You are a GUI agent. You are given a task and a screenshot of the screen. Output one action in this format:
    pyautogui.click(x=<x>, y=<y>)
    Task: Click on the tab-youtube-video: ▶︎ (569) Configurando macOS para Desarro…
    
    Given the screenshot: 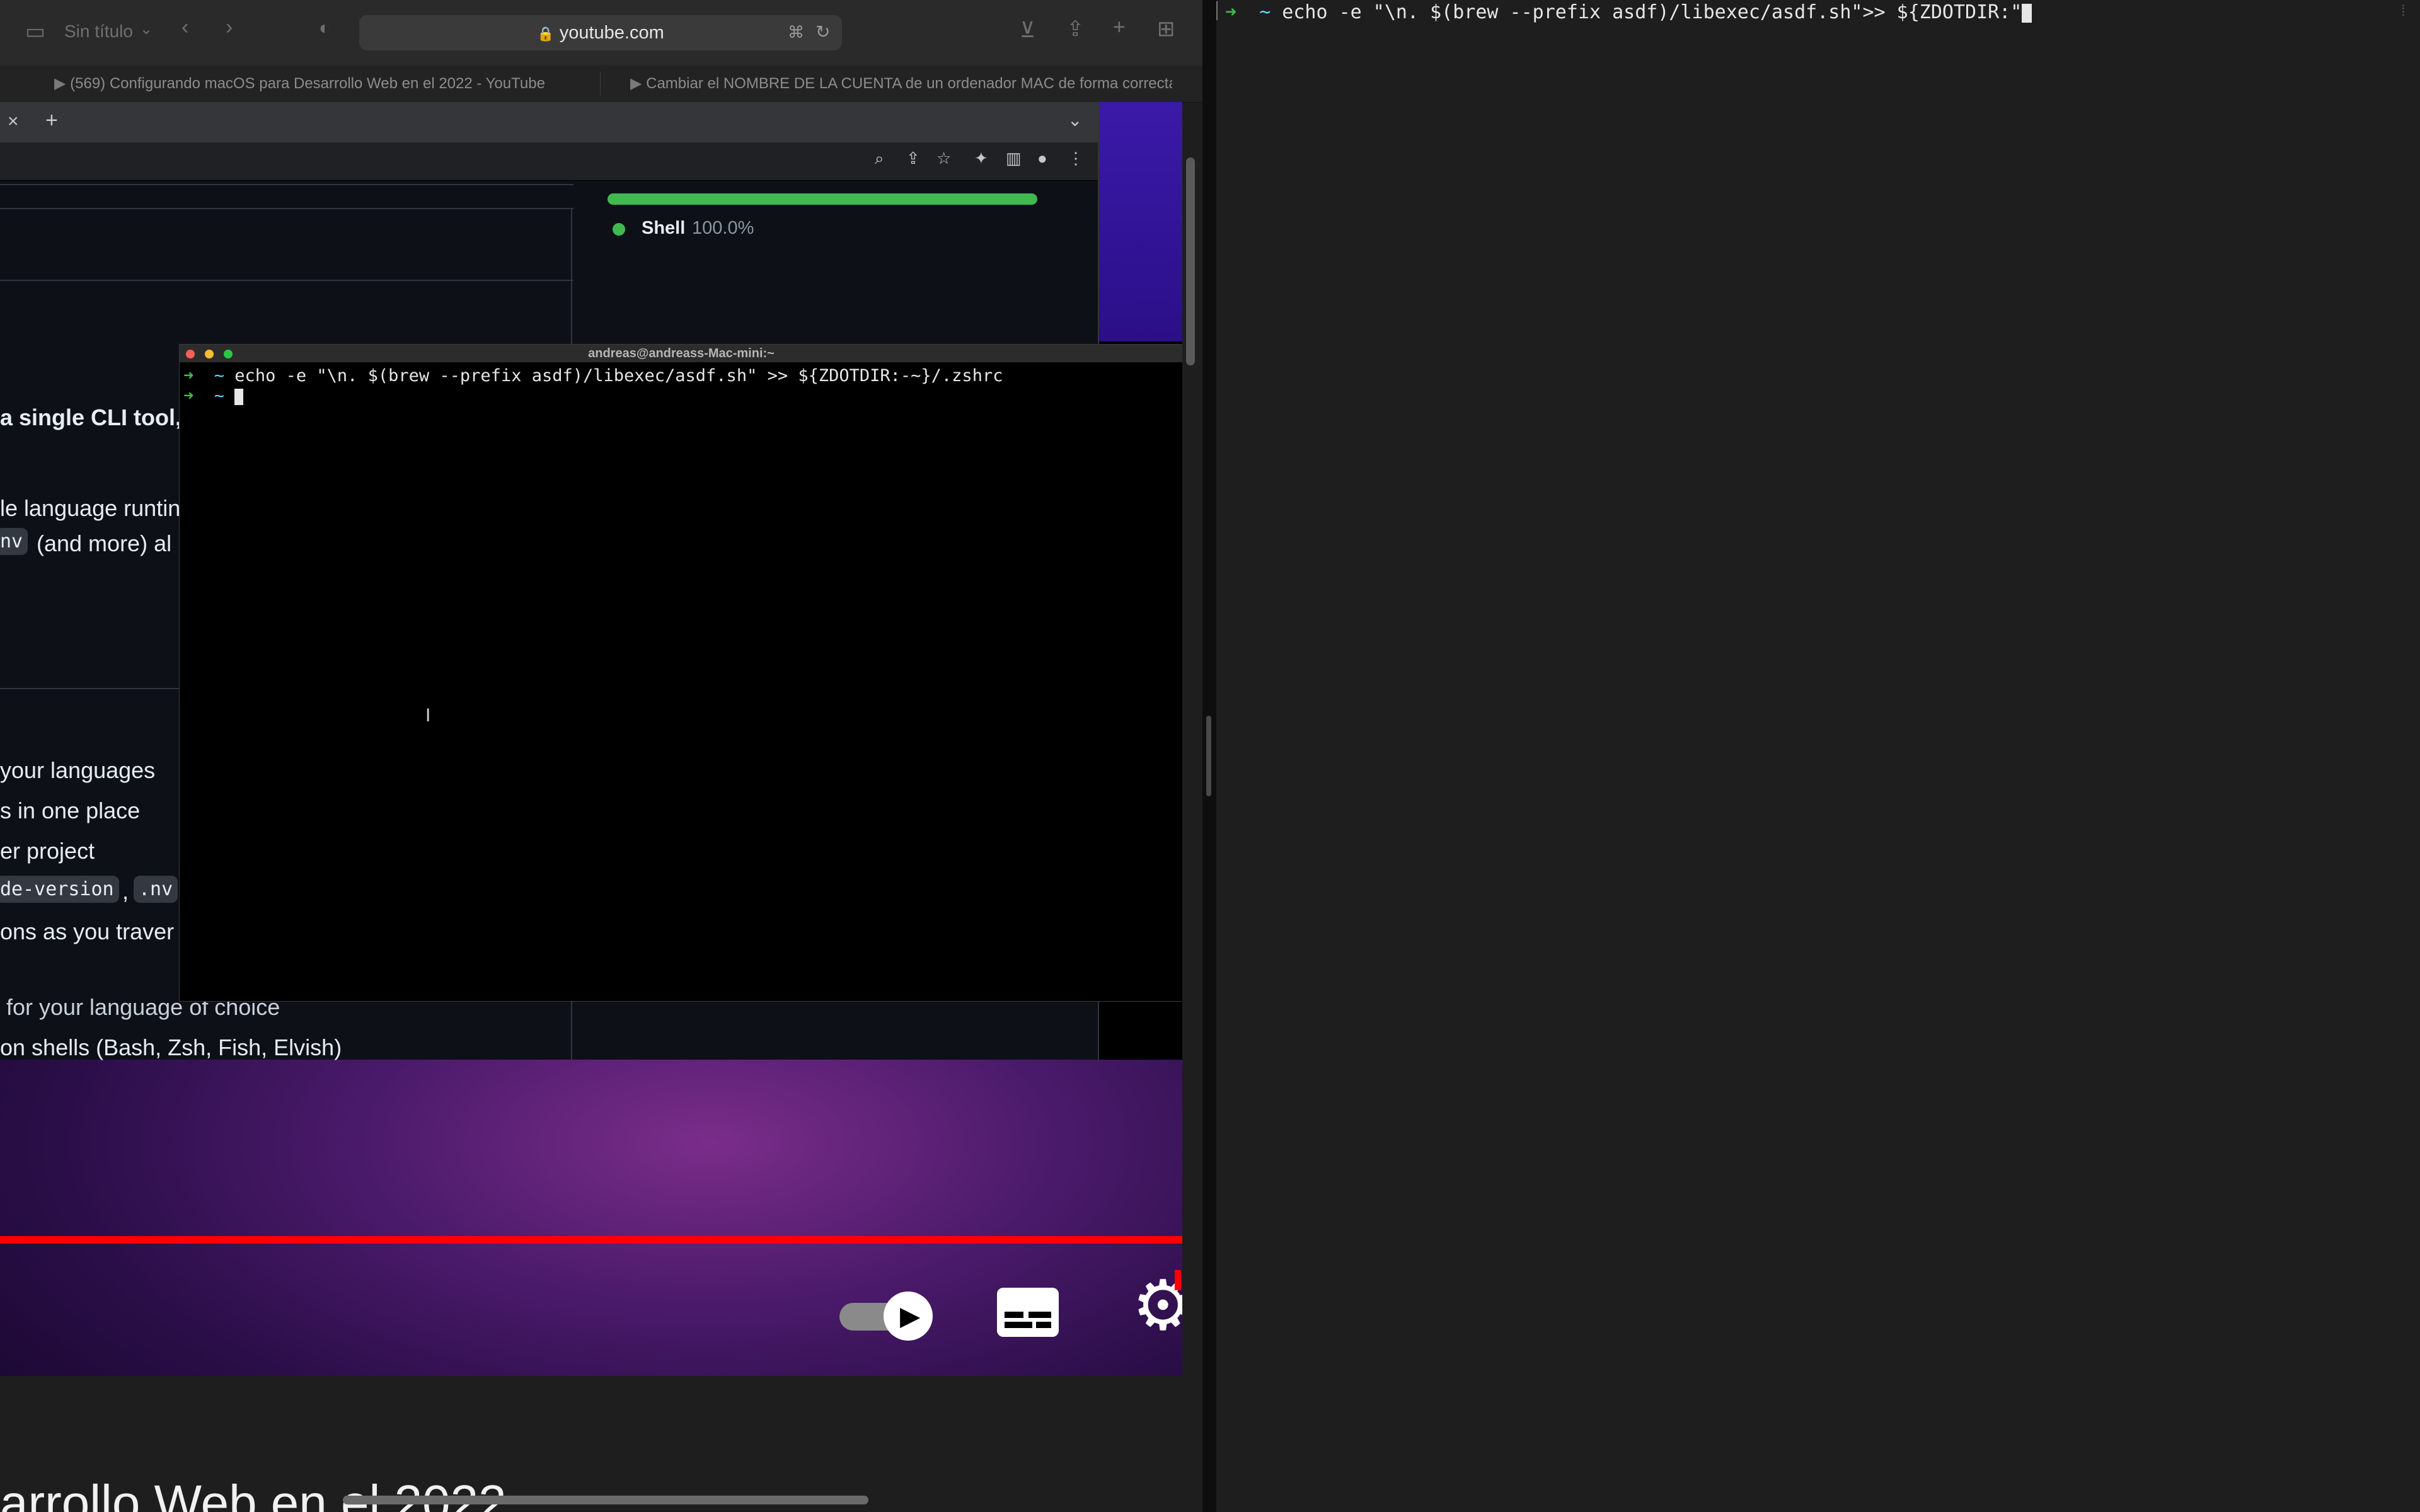 What is the action you would take?
    pyautogui.click(x=325, y=84)
    